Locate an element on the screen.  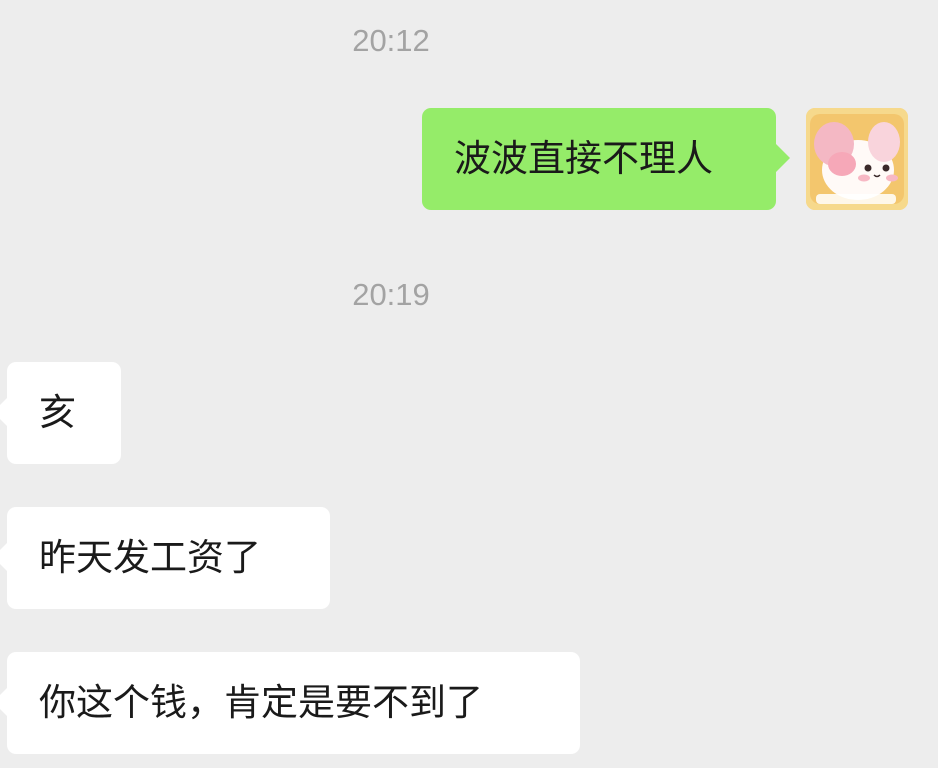
self-avatar-icon is located at coordinates (857, 159).